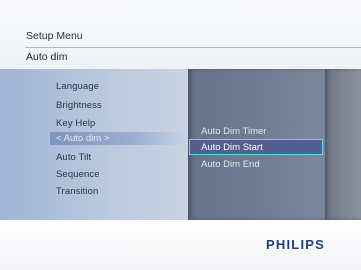 The image size is (361, 270). What do you see at coordinates (79, 105) in the screenshot?
I see `menu-item-brightness: Brightness` at bounding box center [79, 105].